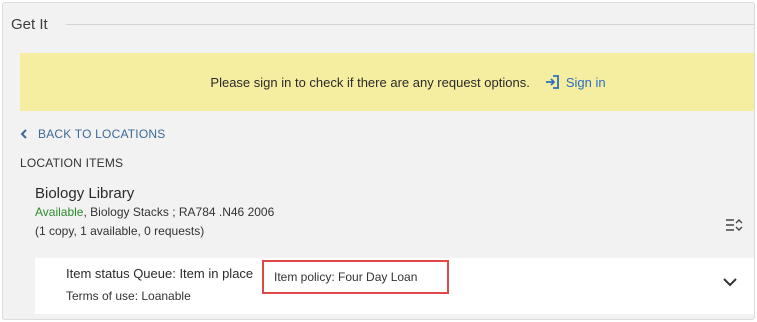  Describe the element at coordinates (179, 212) in the screenshot. I see `location-detail: , Biology Stacks ; RA784 .N46 2006` at that location.